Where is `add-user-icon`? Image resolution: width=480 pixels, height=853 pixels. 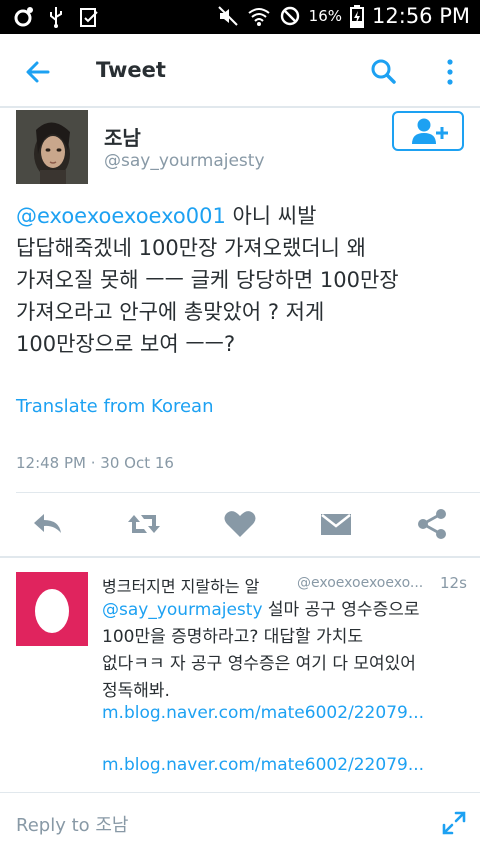
add-user-icon is located at coordinates (430, 131).